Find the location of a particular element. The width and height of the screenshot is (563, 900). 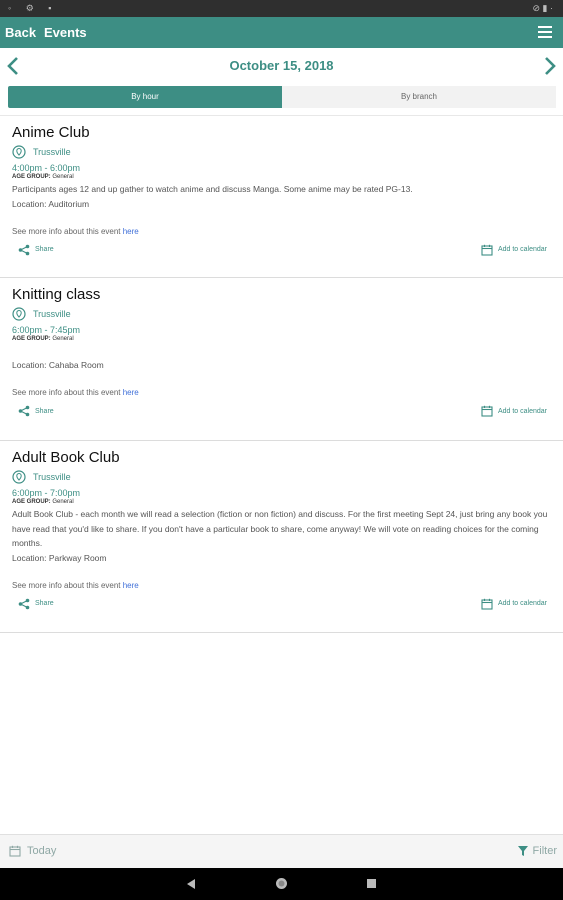

event-location: Location: Cahaba Room is located at coordinates (58, 365).